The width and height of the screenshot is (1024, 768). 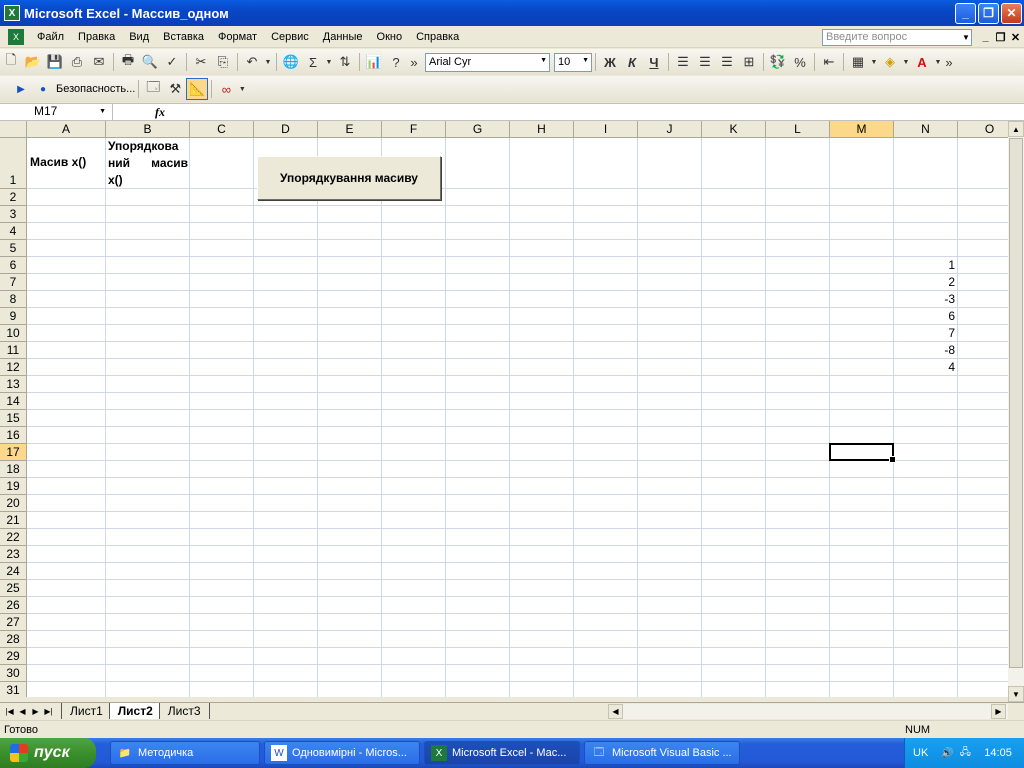 I want to click on scroll-down-button: ▼, so click(x=1016, y=694).